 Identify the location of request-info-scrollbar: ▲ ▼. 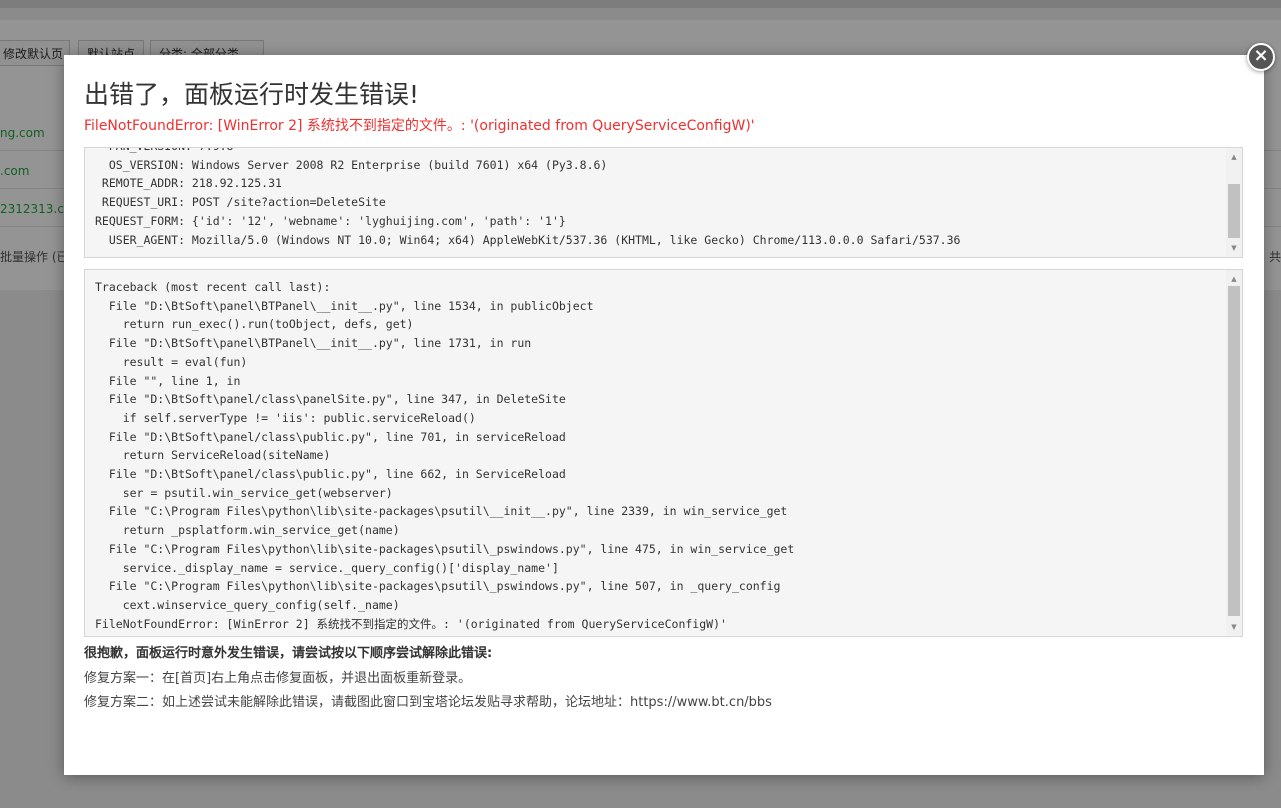
(1234, 202).